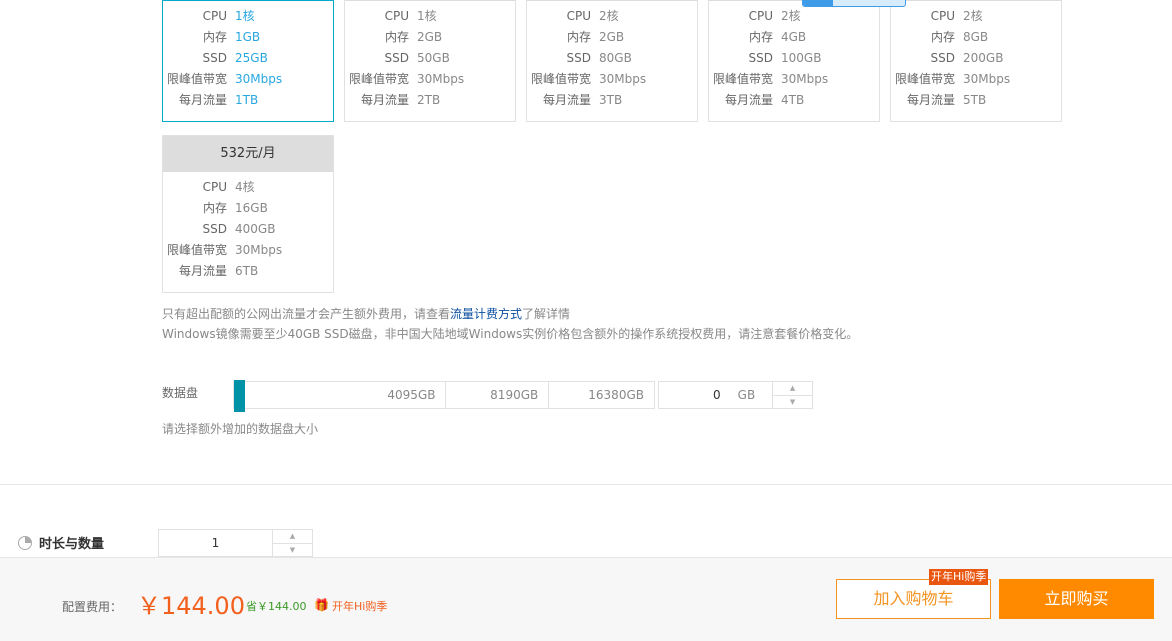 Image resolution: width=1172 pixels, height=641 pixels. I want to click on spec-value: 50GB, so click(433, 58).